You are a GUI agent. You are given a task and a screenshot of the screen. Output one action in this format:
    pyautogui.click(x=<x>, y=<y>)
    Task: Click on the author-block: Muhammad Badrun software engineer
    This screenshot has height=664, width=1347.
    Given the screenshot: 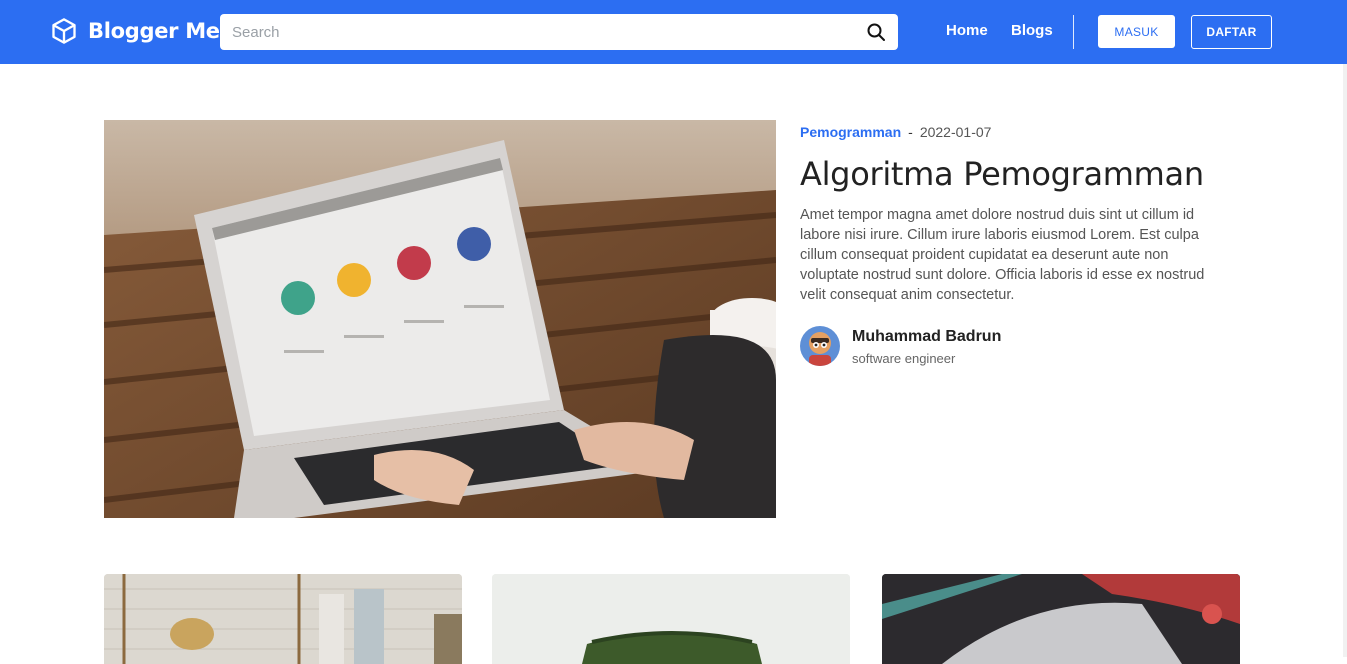 What is the action you would take?
    pyautogui.click(x=900, y=346)
    